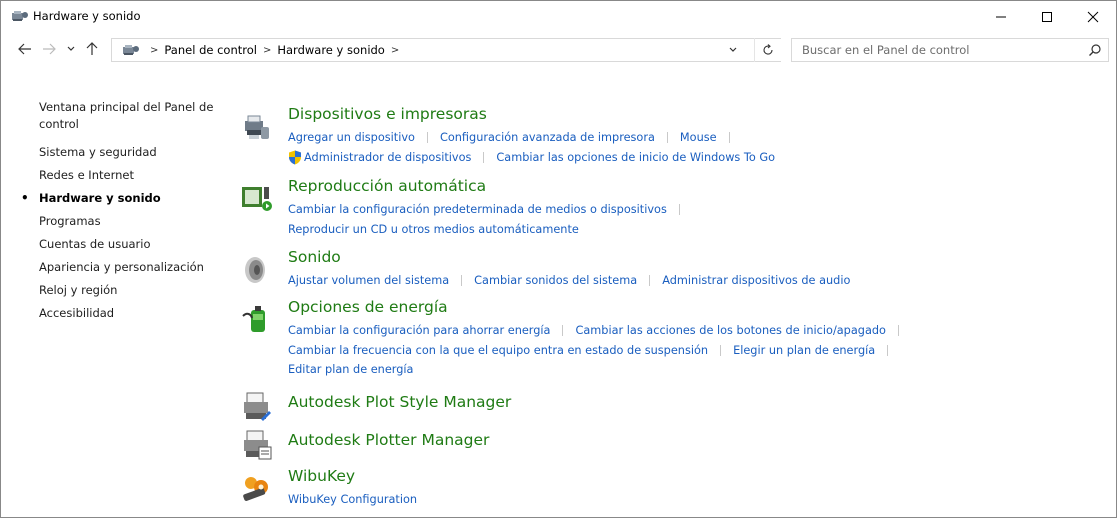 This screenshot has width=1117, height=518. I want to click on sidebar-item-programs: Programas, so click(134, 221).